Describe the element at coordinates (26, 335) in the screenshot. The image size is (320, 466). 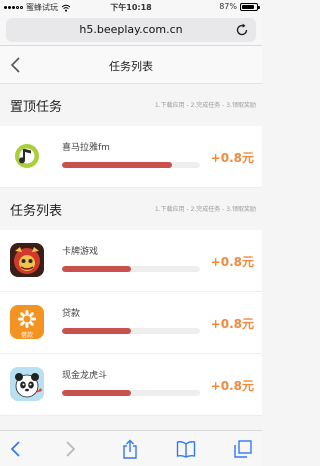
I see `loan-icon-text: 借款` at that location.